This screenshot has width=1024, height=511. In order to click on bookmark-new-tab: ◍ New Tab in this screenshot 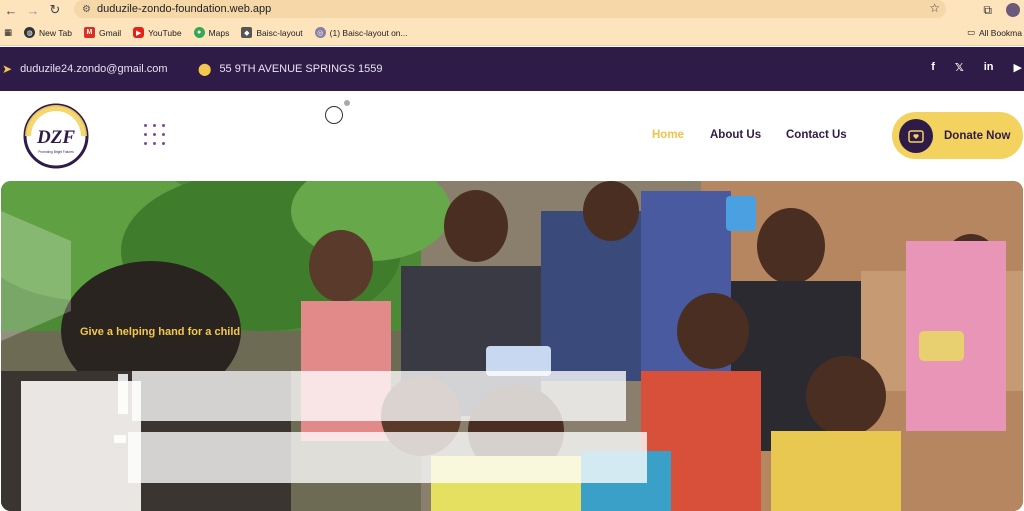, I will do `click(48, 32)`.